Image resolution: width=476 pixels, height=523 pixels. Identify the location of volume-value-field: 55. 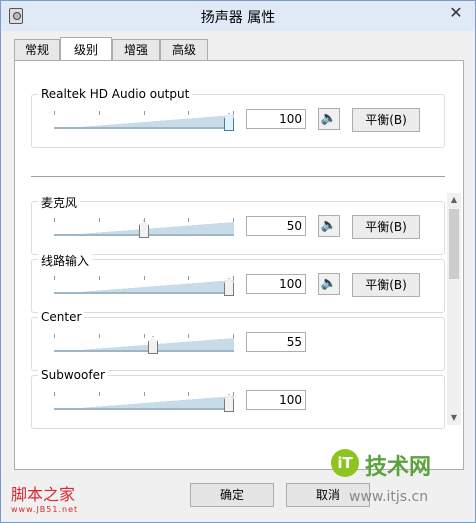
(276, 342).